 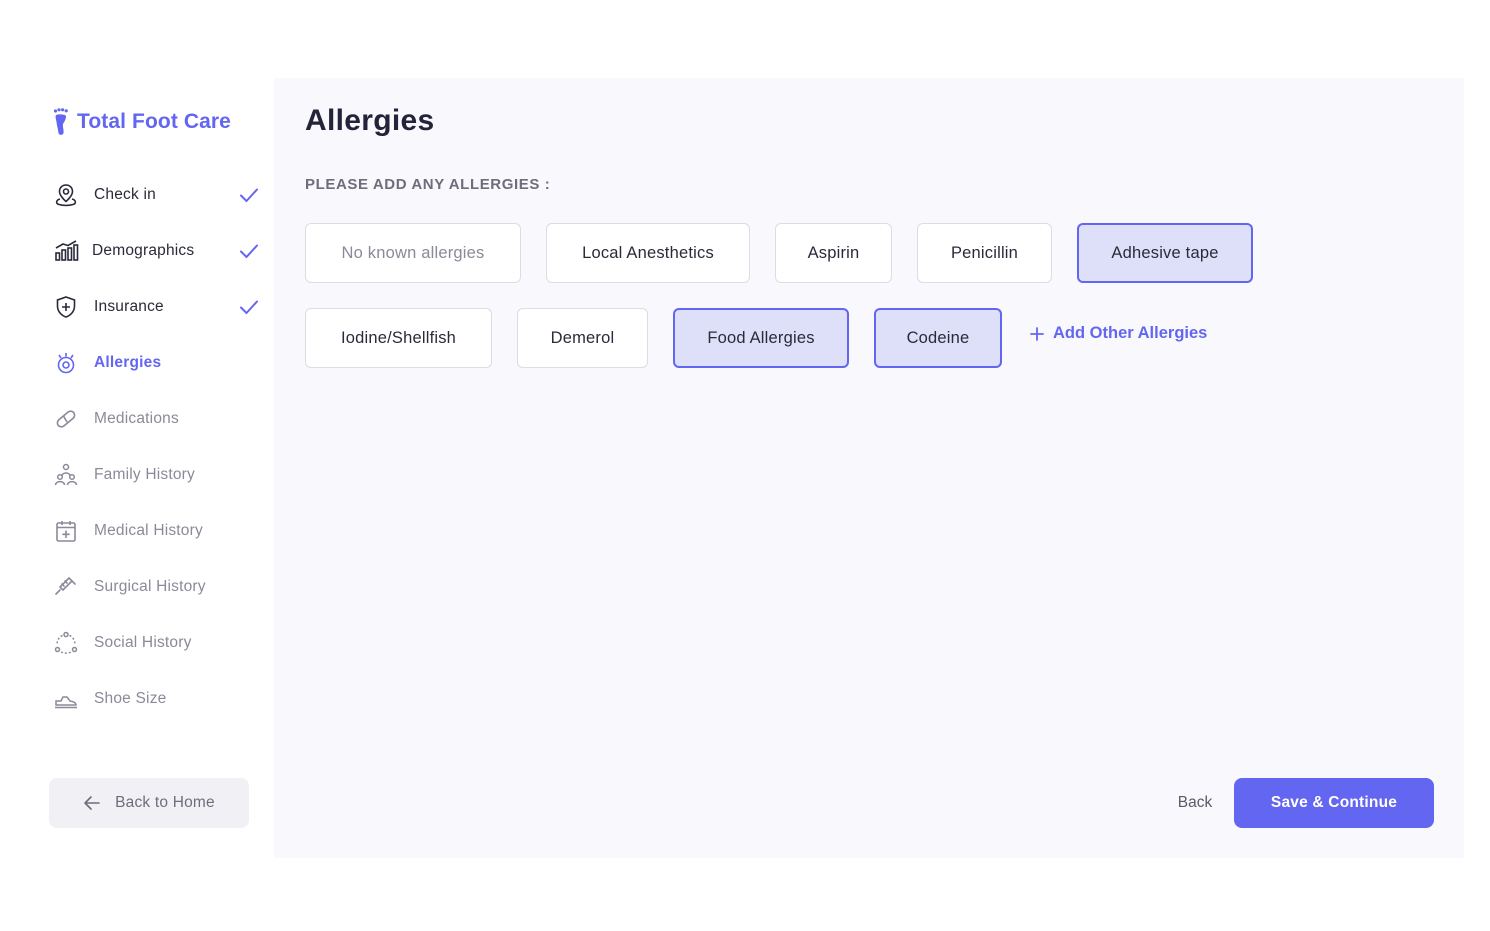 I want to click on back-to-home-label: Back to Home, so click(x=165, y=802).